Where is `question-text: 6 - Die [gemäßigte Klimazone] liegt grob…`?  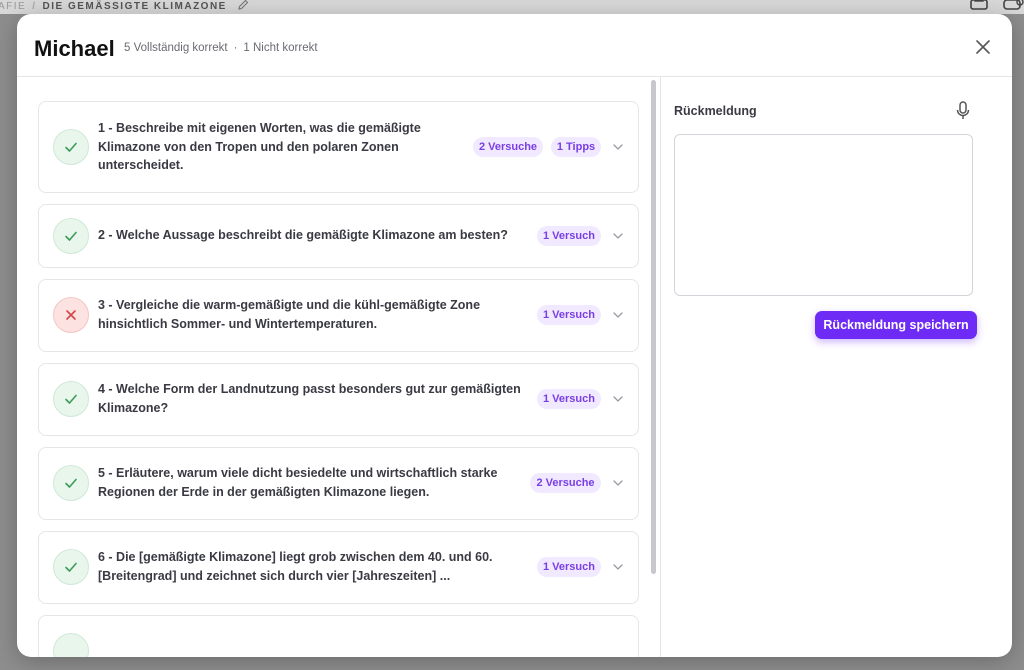
question-text: 6 - Die [gemäßigte Klimazone] liegt grob… is located at coordinates (295, 566).